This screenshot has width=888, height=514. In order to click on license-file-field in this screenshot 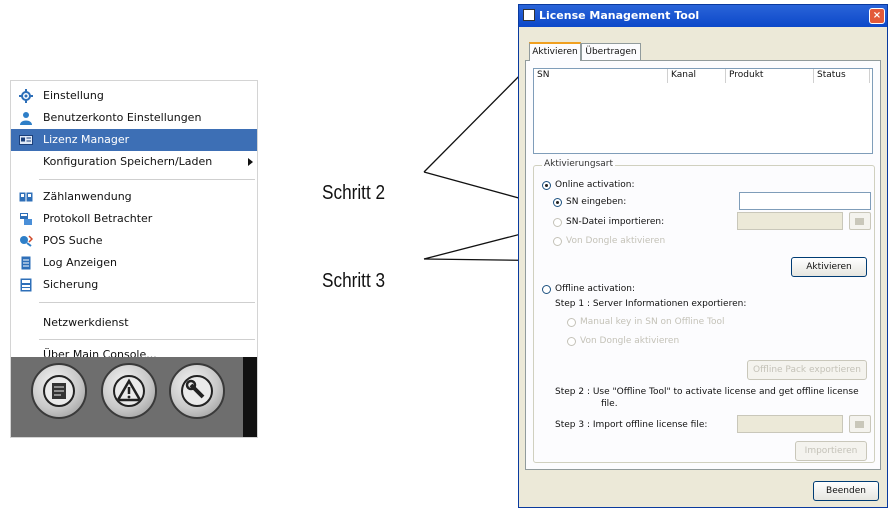, I will do `click(790, 424)`.